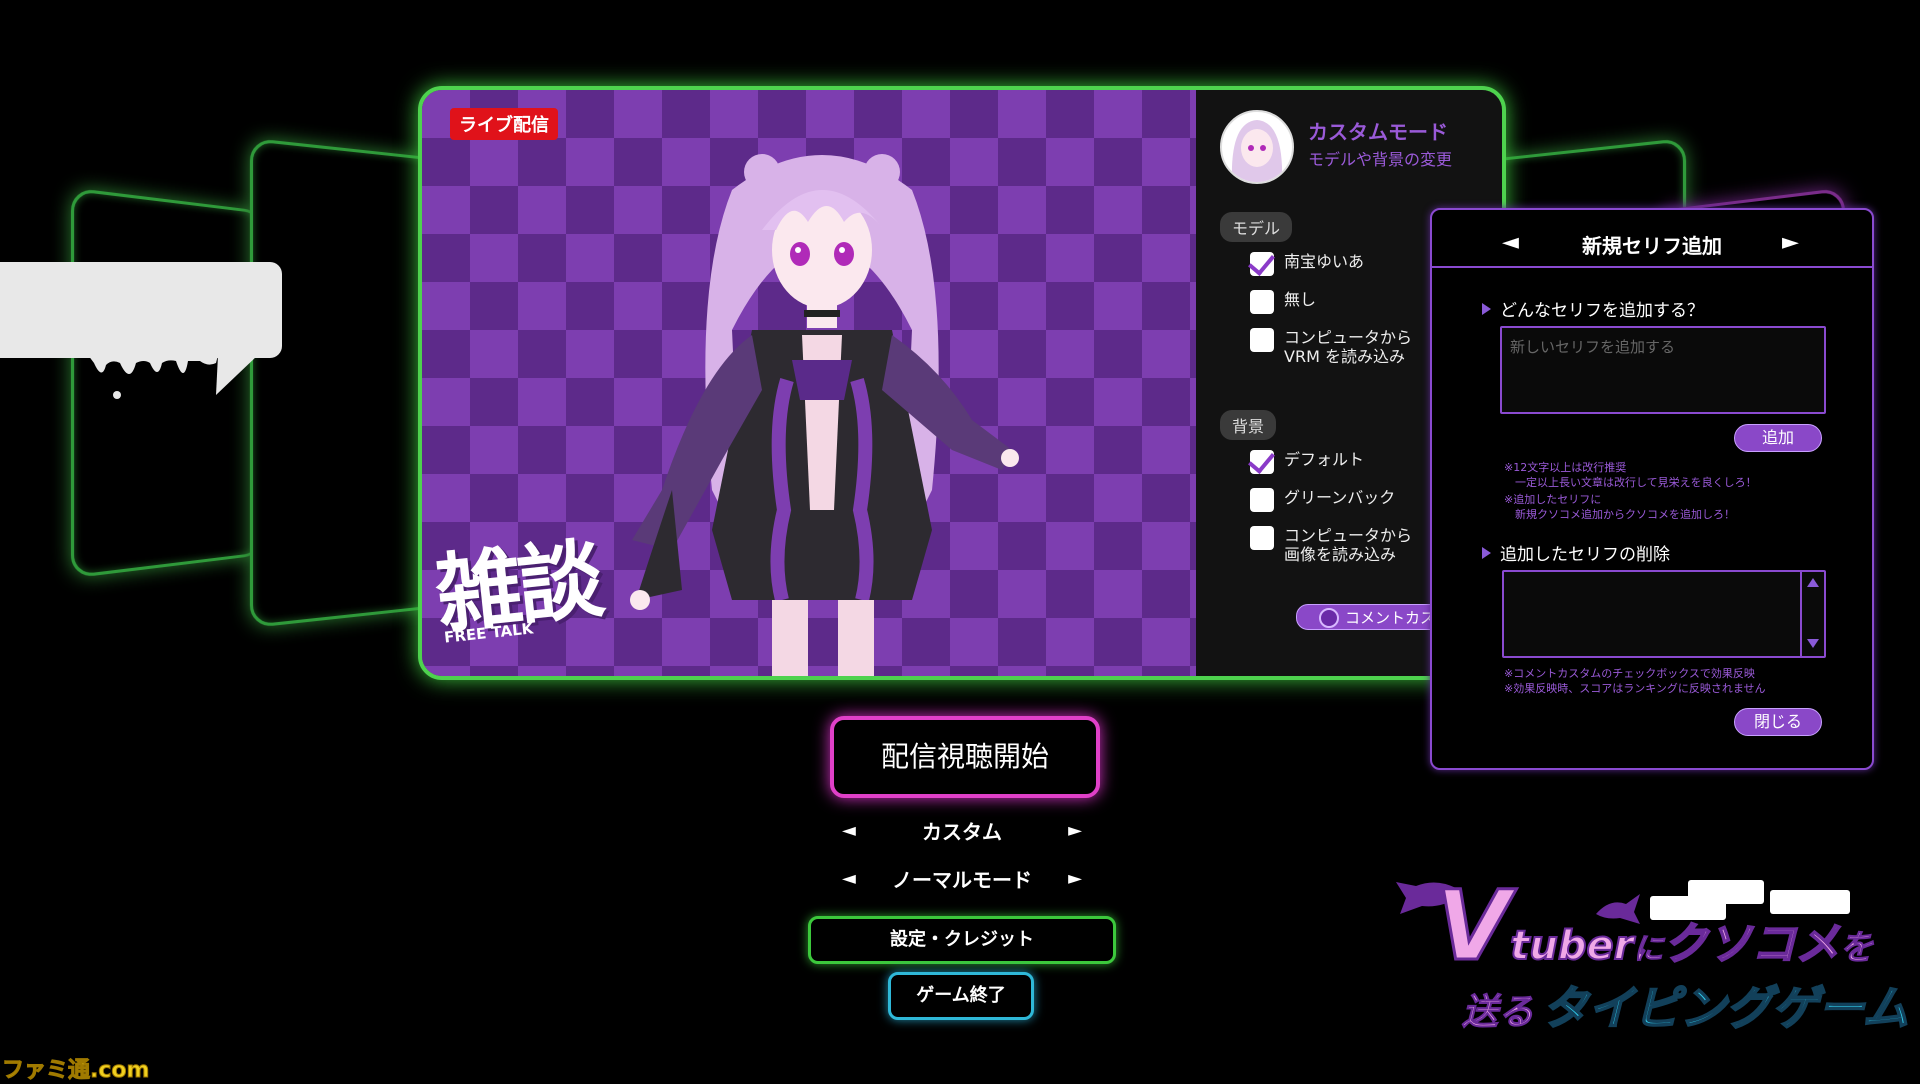  What do you see at coordinates (1630, 482) in the screenshot?
I see `note-line: 一定以上長い文章は改行して見栄えを良くしろ！` at bounding box center [1630, 482].